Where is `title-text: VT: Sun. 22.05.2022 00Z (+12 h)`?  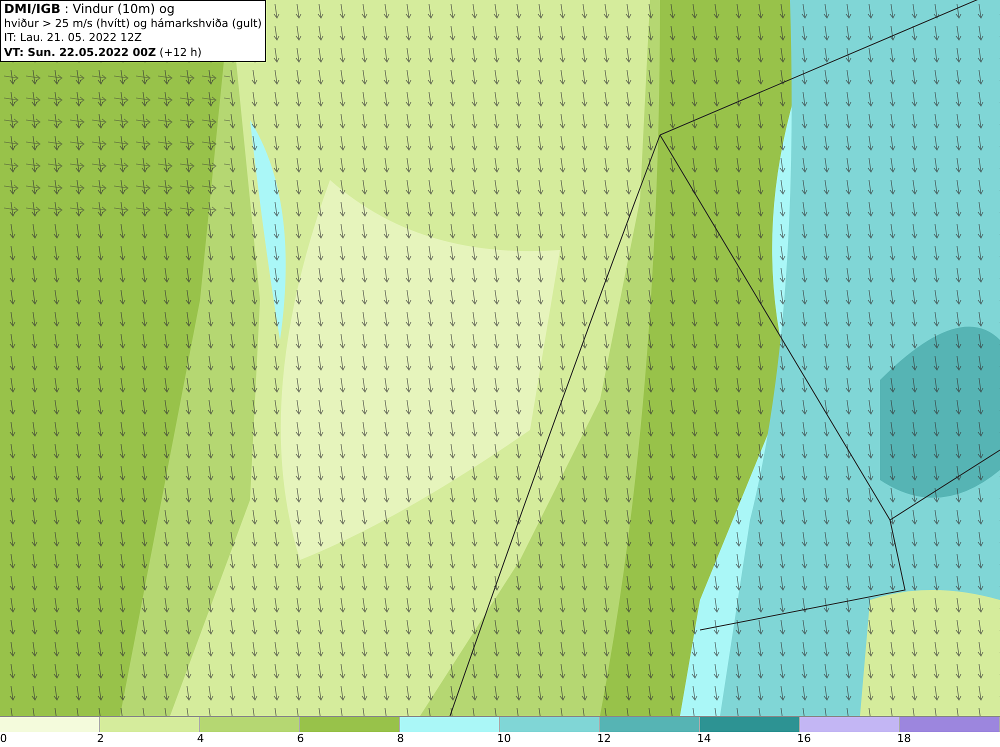
title-text: VT: Sun. 22.05.2022 00Z (+12 h) is located at coordinates (103, 53).